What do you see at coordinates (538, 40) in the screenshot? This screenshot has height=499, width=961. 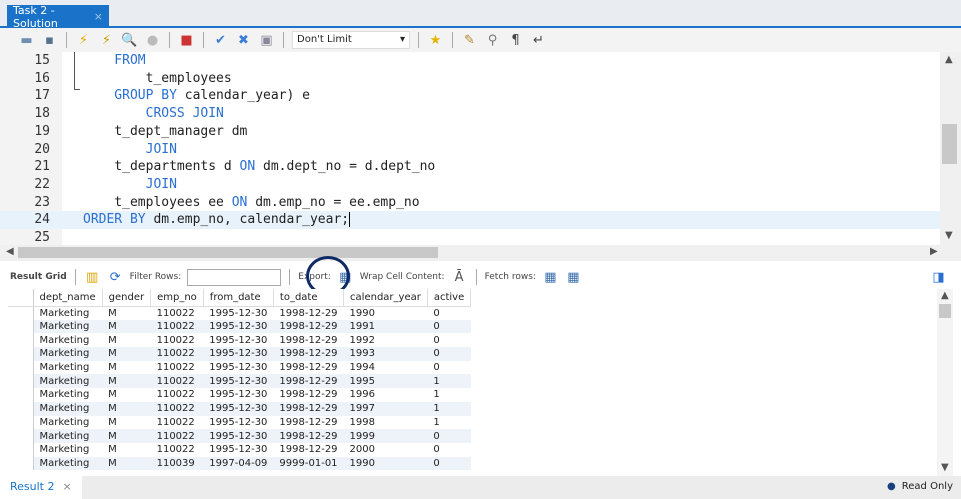 I see `wrap-lines-icon: ↵` at bounding box center [538, 40].